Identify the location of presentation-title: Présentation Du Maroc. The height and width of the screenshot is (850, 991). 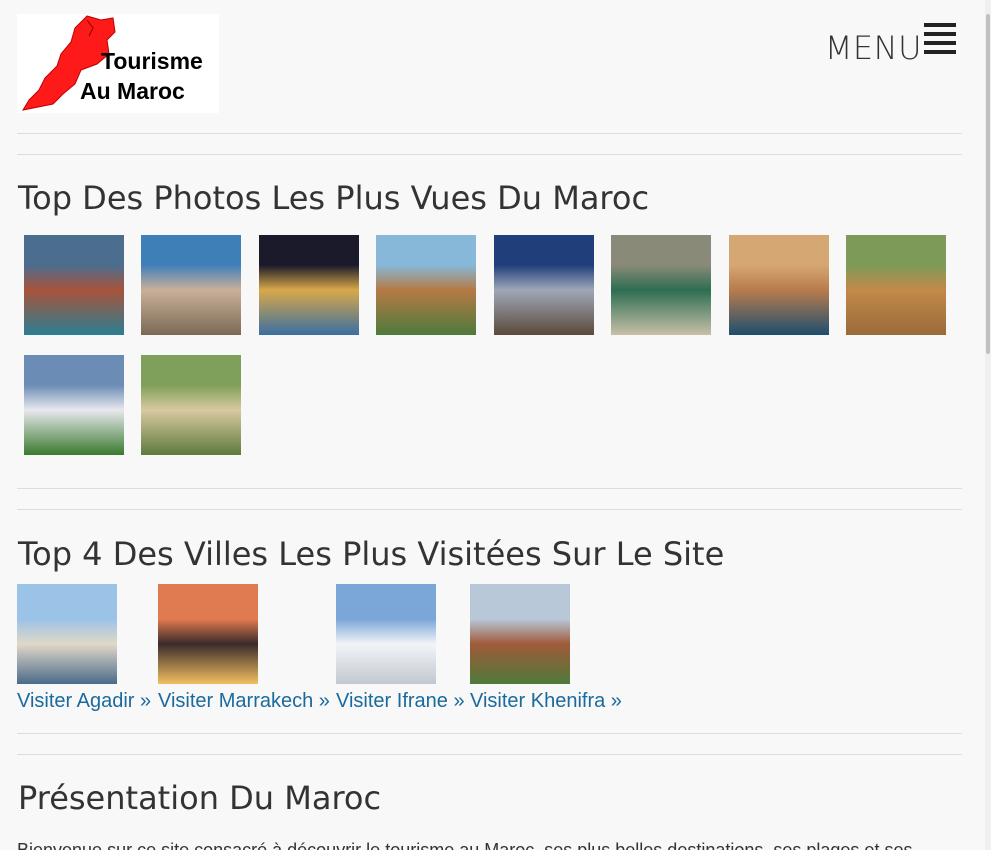
(200, 798).